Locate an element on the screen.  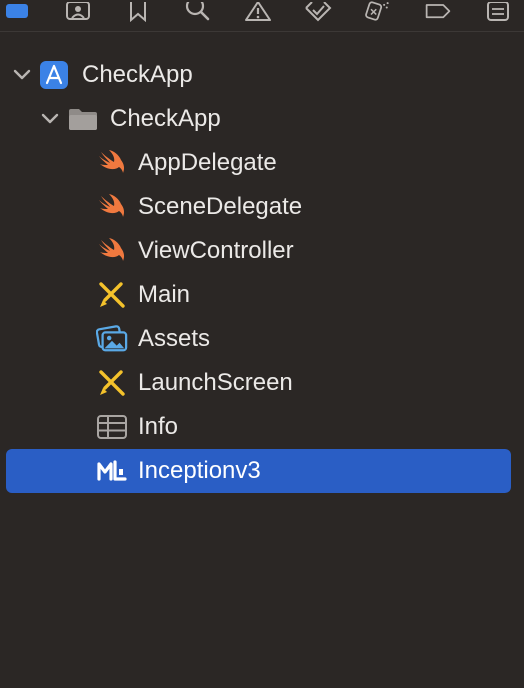
bookmark-icon is located at coordinates (138, 11).